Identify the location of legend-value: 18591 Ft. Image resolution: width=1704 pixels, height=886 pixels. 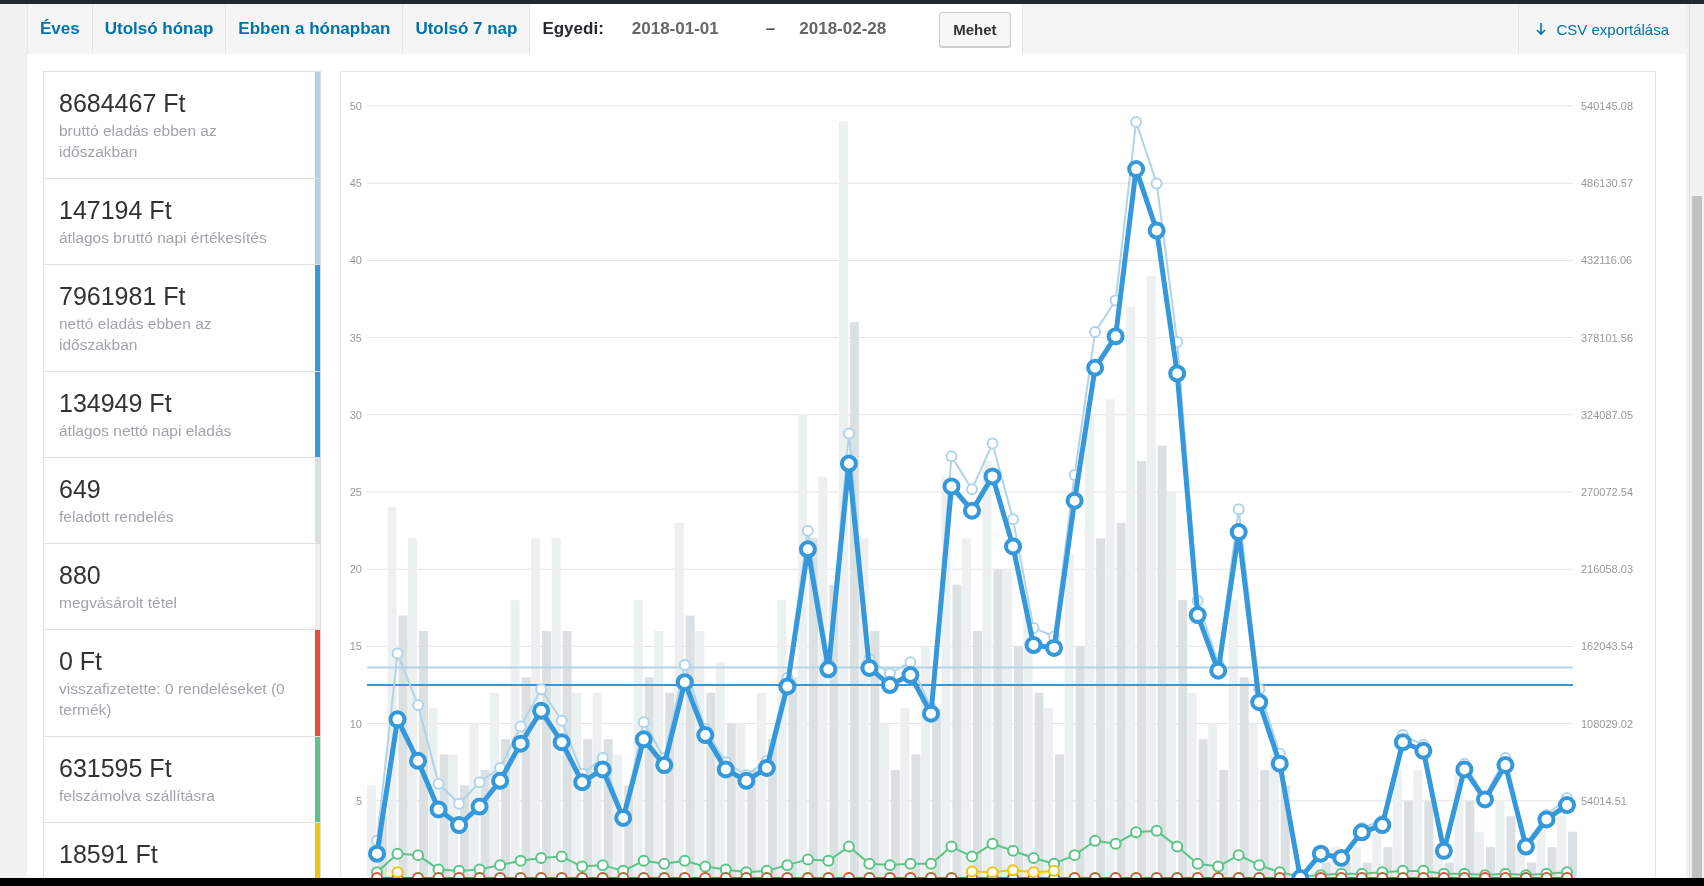
(109, 854).